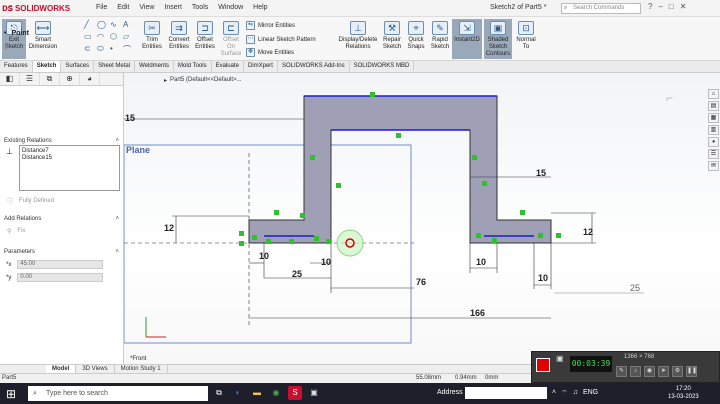  I want to click on tab-features: Features, so click(16, 66).